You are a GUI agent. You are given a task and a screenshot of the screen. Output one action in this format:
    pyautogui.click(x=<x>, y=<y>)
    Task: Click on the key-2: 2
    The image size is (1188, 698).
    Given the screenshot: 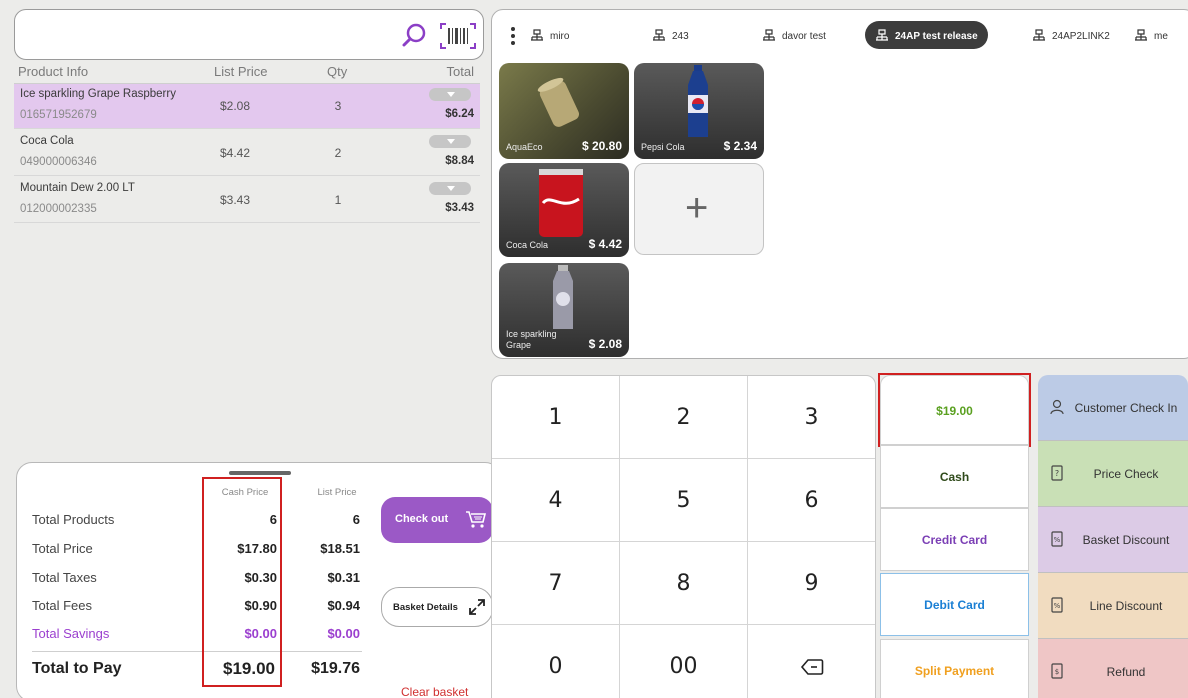 What is the action you would take?
    pyautogui.click(x=684, y=417)
    